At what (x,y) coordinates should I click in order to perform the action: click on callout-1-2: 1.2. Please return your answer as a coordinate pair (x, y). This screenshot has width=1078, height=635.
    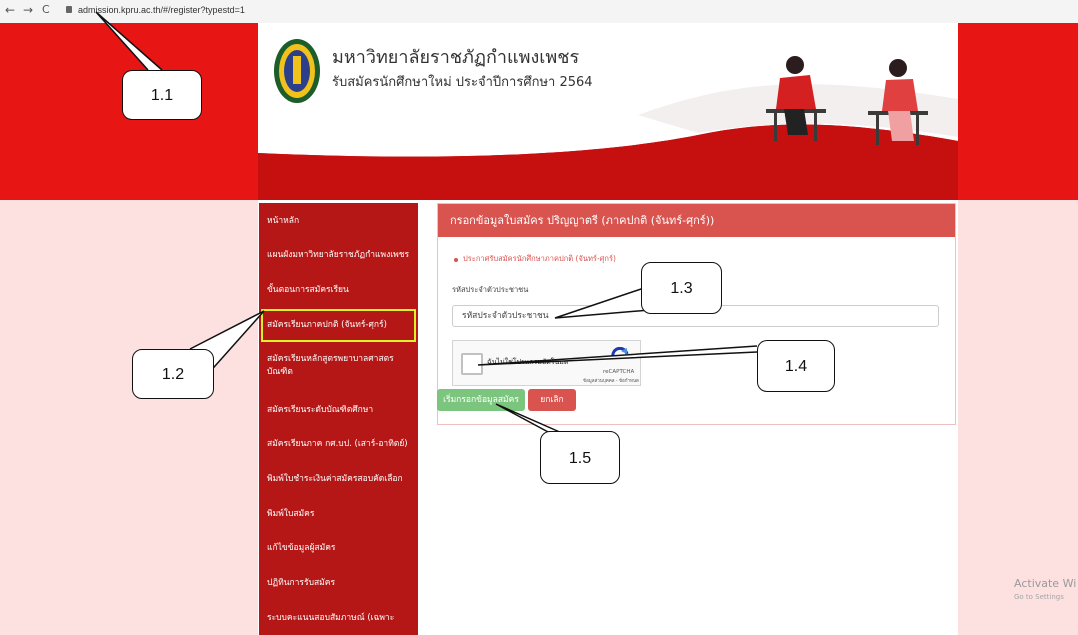
    Looking at the image, I should click on (173, 374).